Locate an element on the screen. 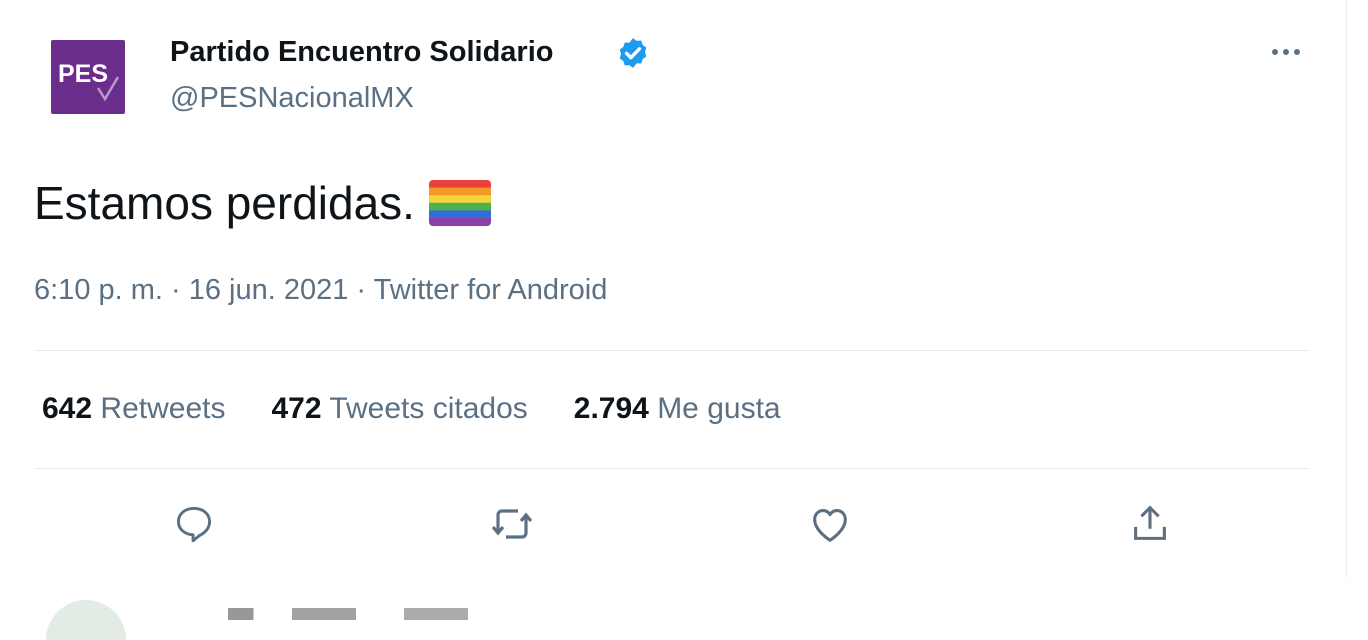 Image resolution: width=1368 pixels, height=640 pixels. reply-icon is located at coordinates (194, 524).